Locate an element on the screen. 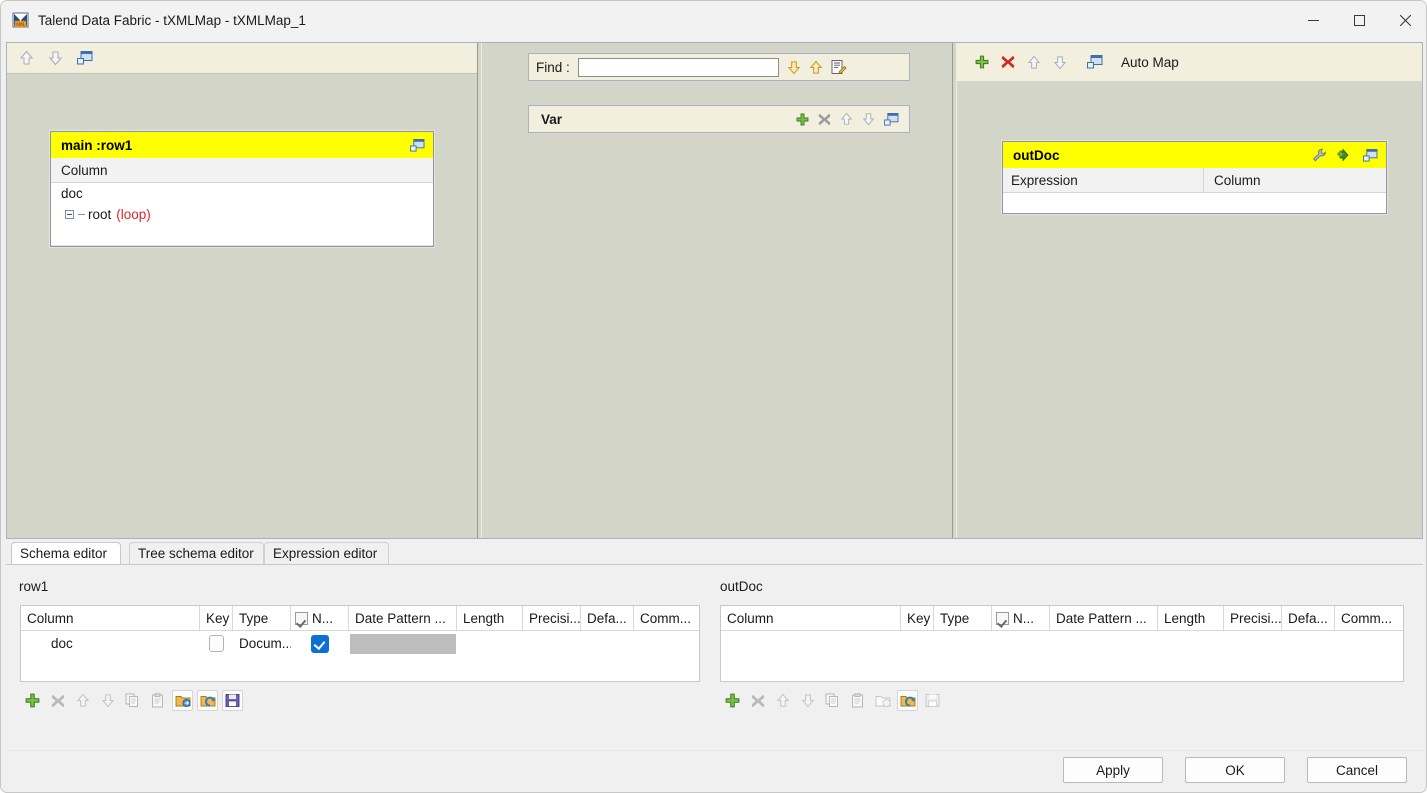 This screenshot has height=793, width=1427. minimize-button is located at coordinates (1313, 20).